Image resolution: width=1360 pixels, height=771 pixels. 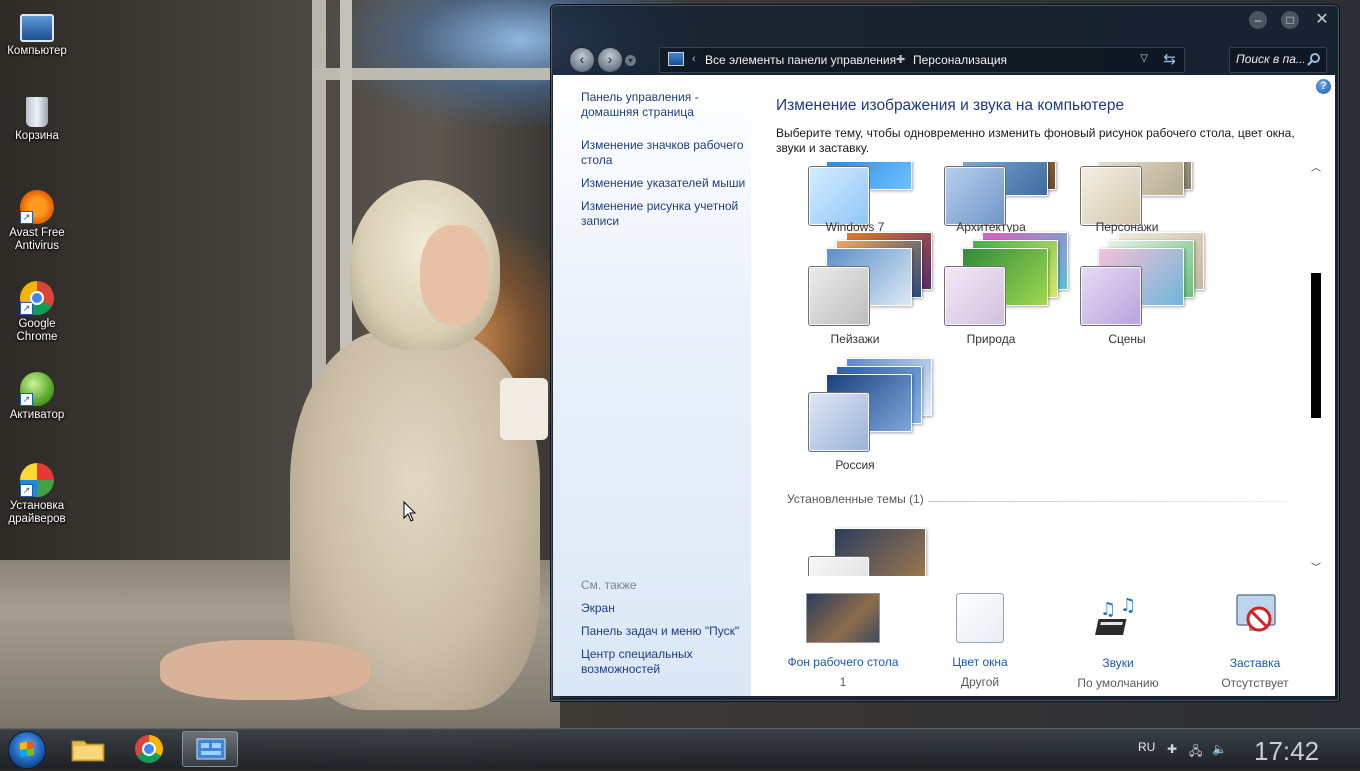 I want to click on sounds-value: По умолчанию, so click(x=1118, y=683).